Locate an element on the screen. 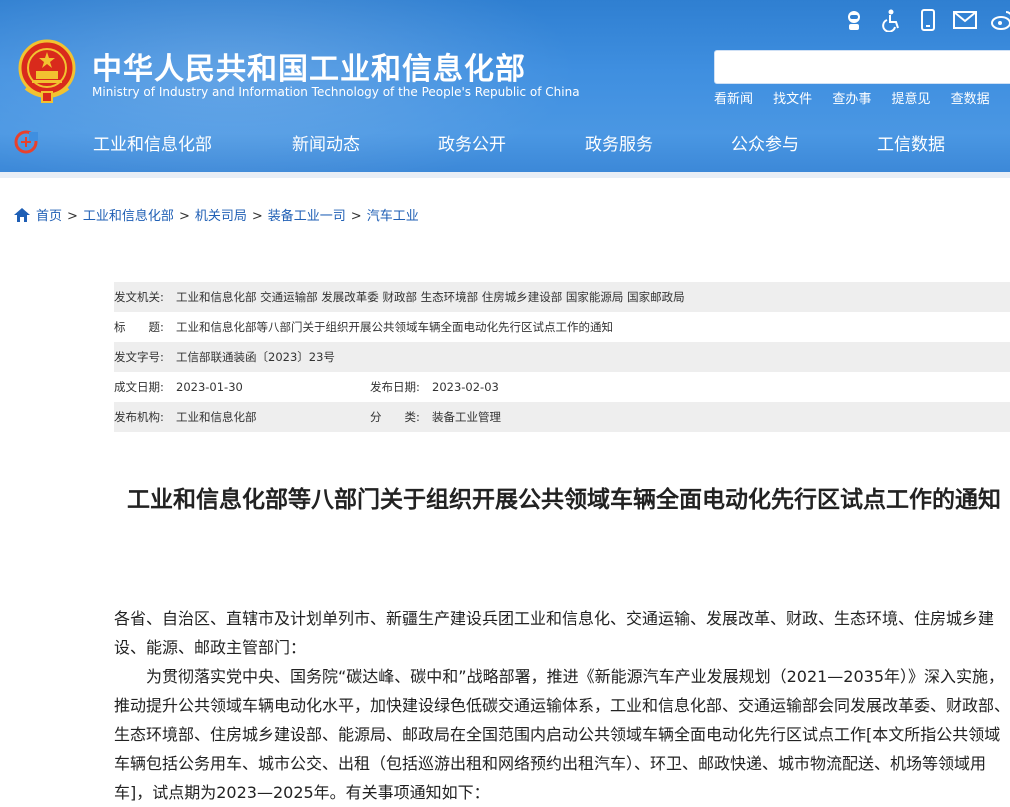 The width and height of the screenshot is (1010, 807). meta-cell-published: 发布日期: 2023-02-03 is located at coordinates (434, 387).